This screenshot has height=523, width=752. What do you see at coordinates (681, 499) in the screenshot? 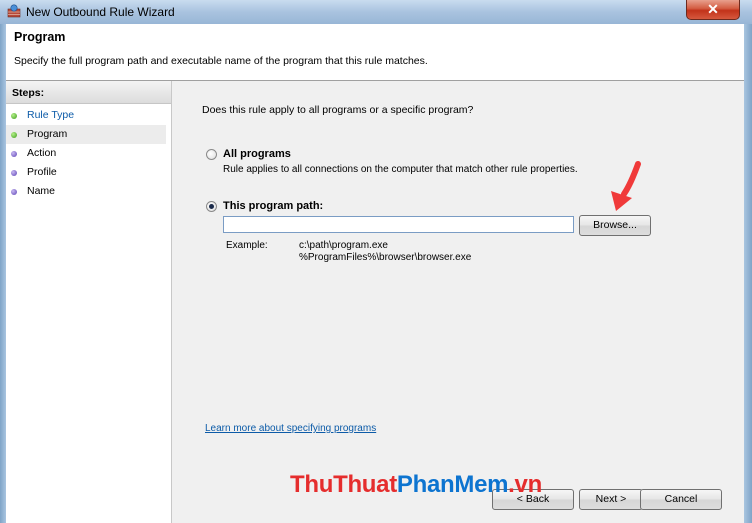
I see `cancel-button: Cancel` at bounding box center [681, 499].